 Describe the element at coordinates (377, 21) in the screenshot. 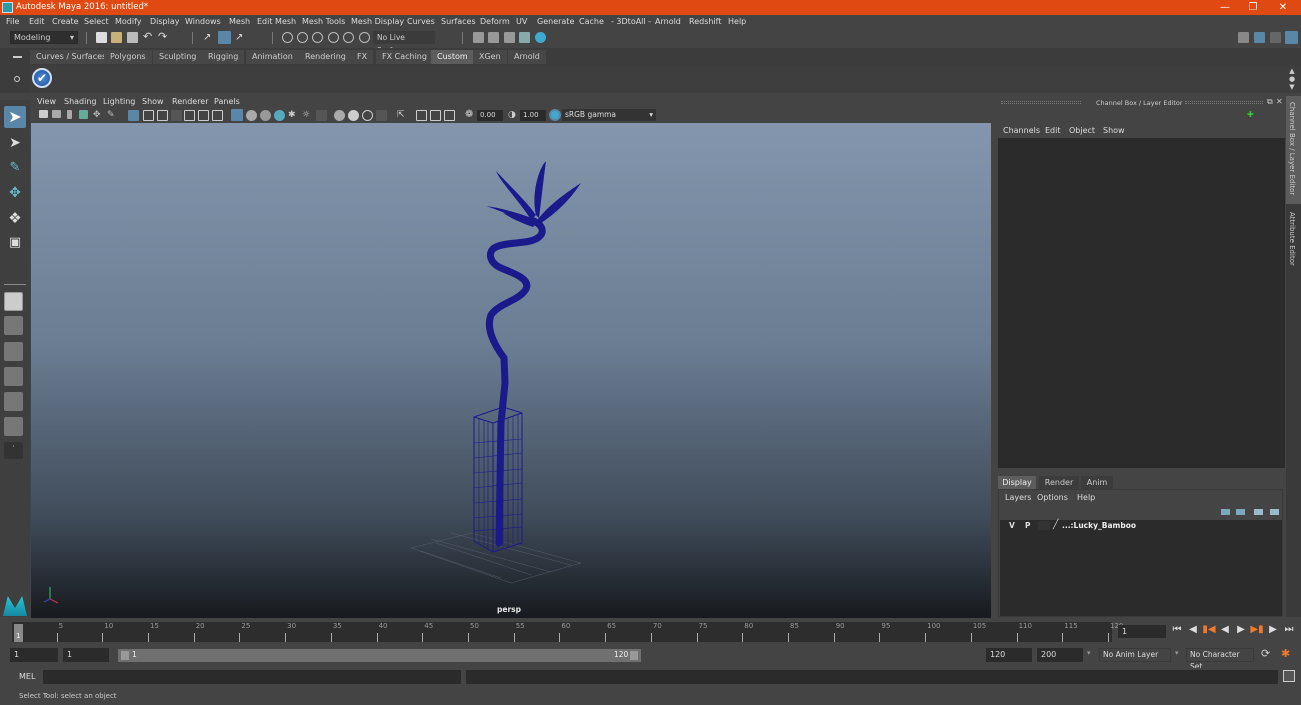

I see `menu-mesh-display: Mesh Display` at that location.